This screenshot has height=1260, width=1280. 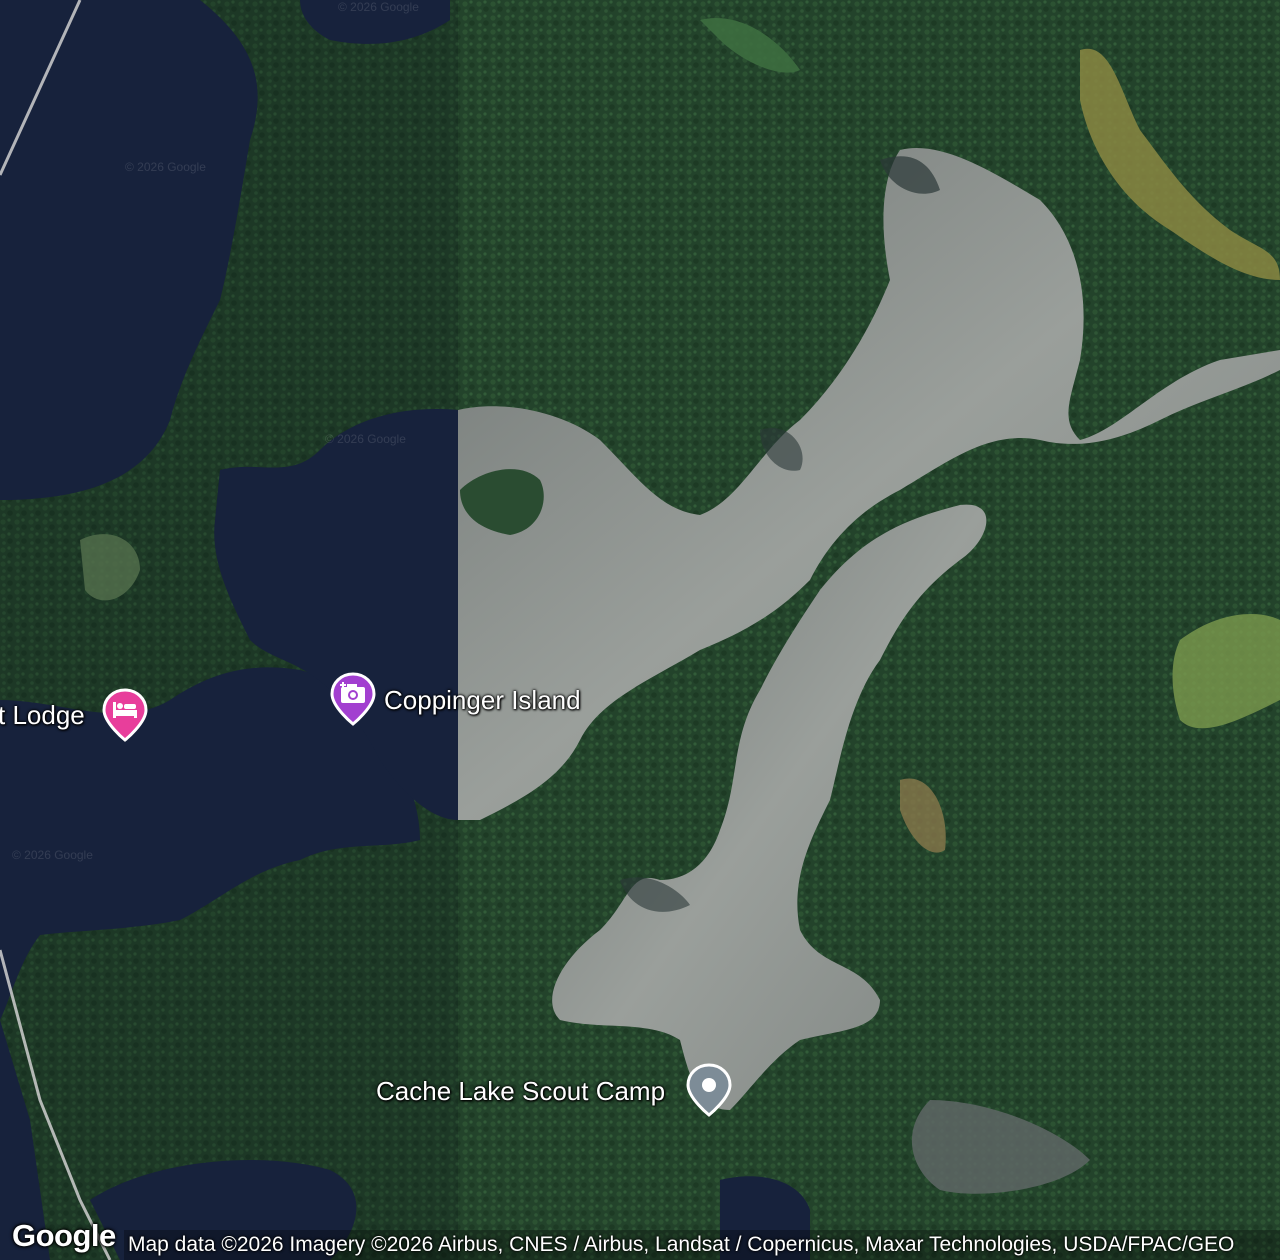 I want to click on coppinger-island-pin, so click(x=353, y=699).